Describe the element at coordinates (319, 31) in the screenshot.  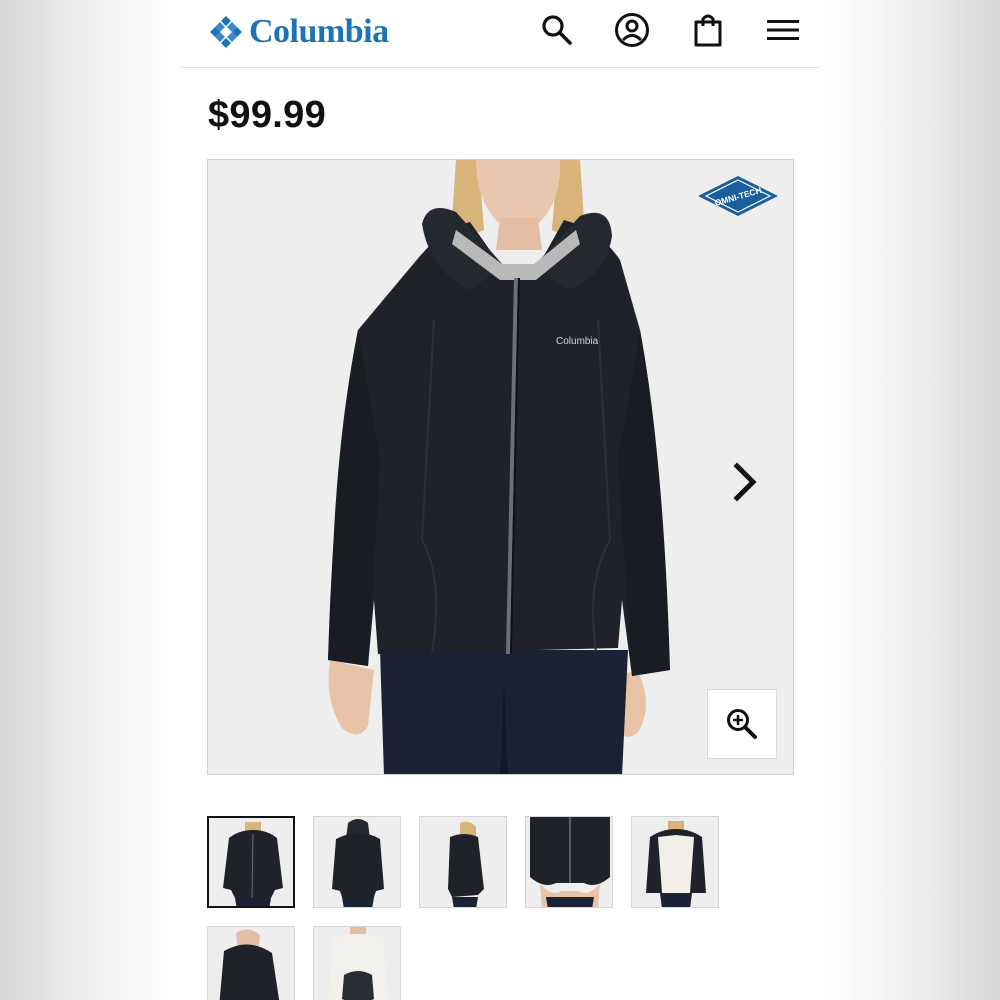
I see `brand-name: Columbia` at that location.